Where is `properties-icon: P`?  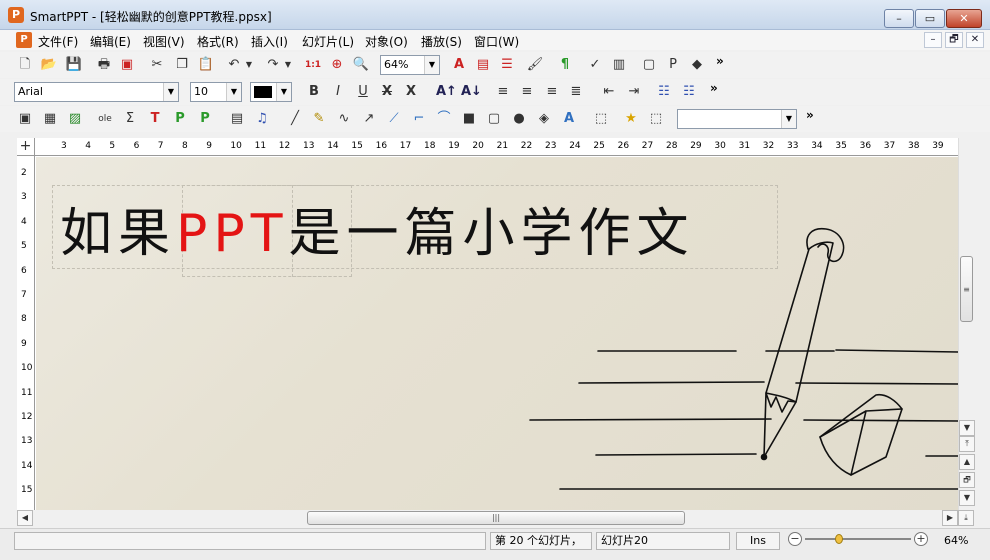
properties-icon: P is located at coordinates (673, 65).